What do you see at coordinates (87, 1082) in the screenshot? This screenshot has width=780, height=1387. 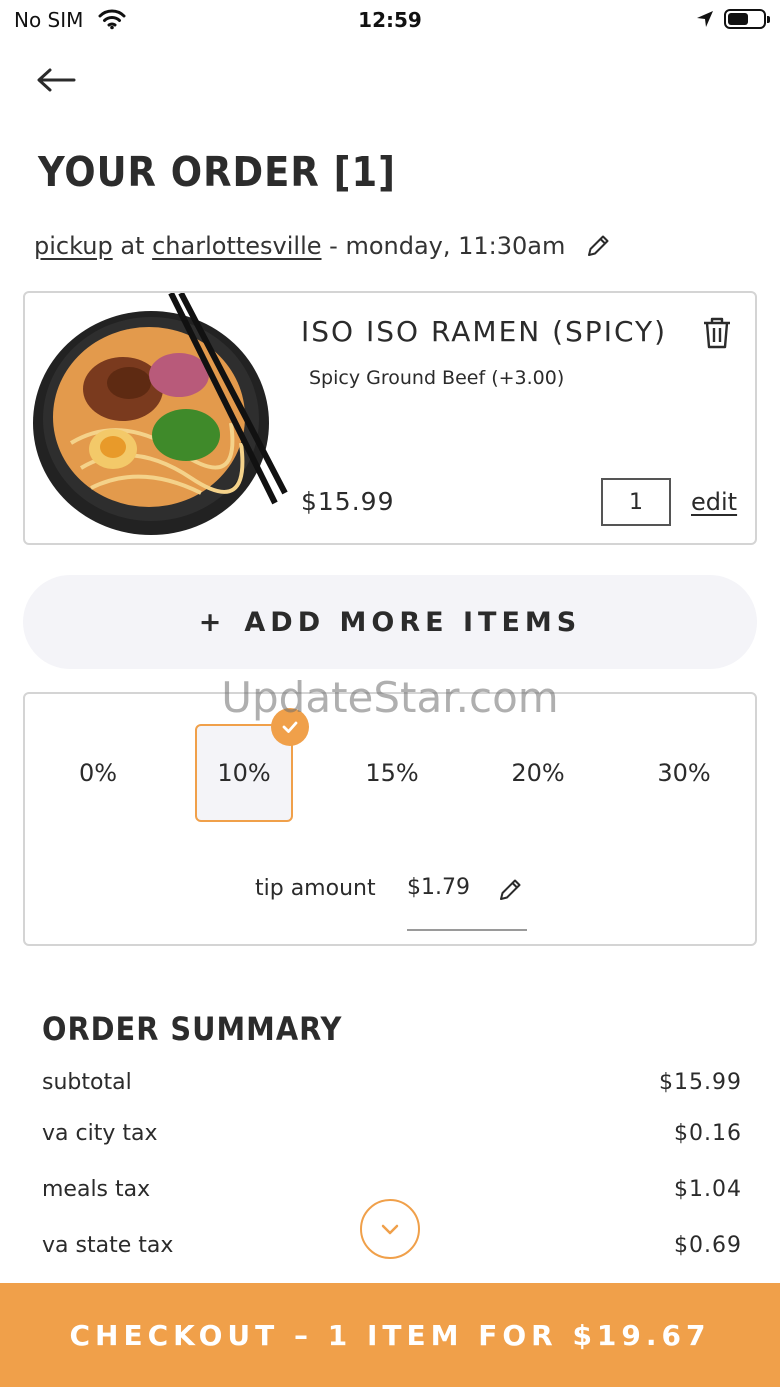 I see `summary-label: subtotal` at bounding box center [87, 1082].